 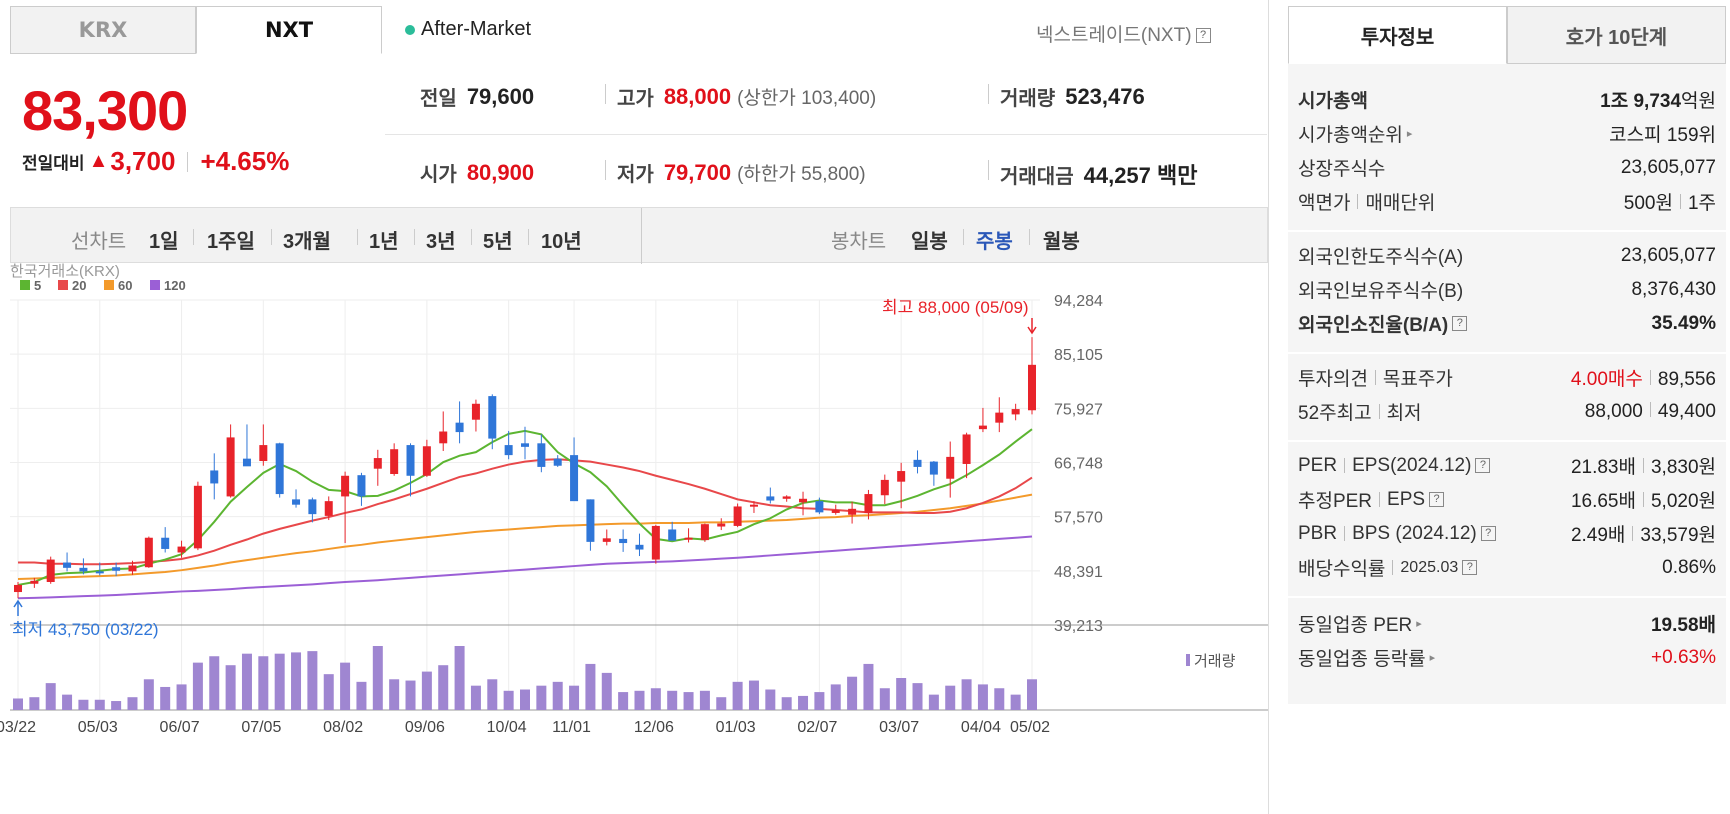 I want to click on up-arrow-icon: ▲, so click(x=98, y=161).